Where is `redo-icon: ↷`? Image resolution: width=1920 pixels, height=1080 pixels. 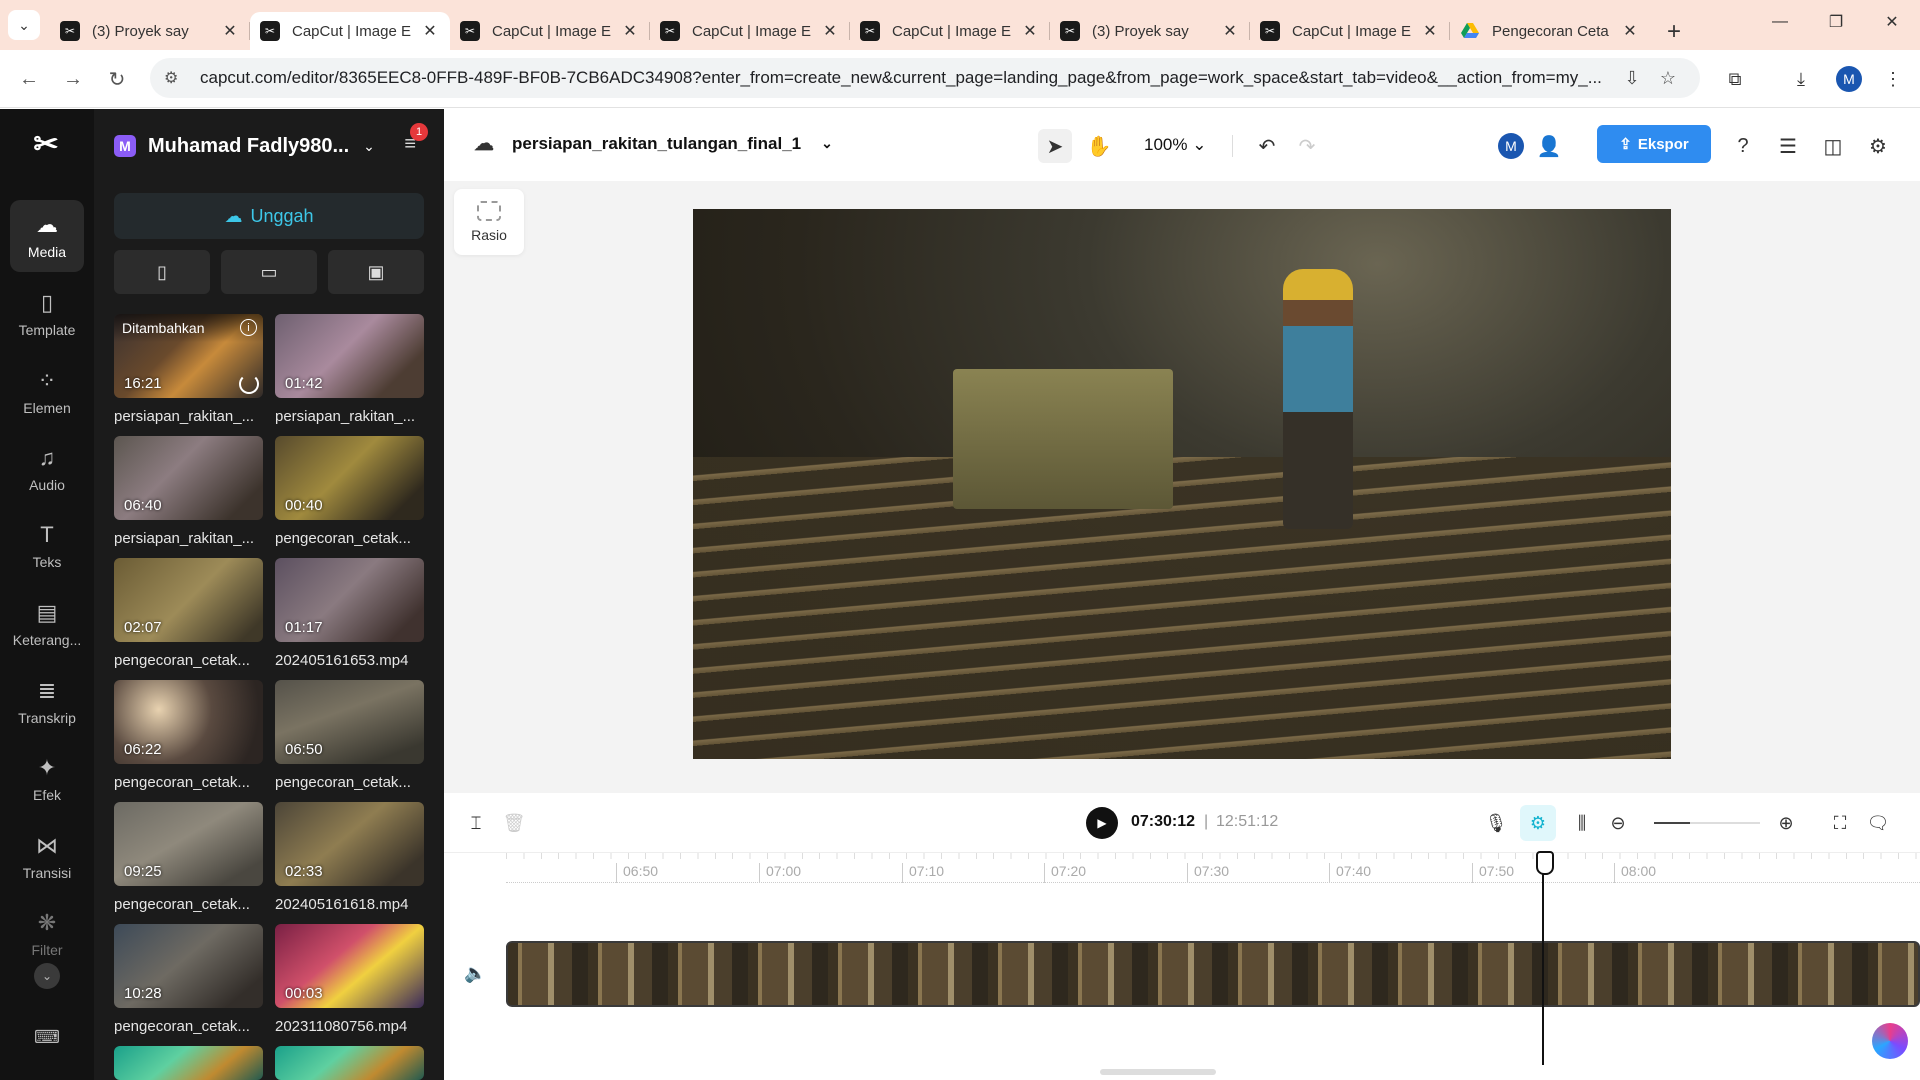 redo-icon: ↷ is located at coordinates (1307, 146).